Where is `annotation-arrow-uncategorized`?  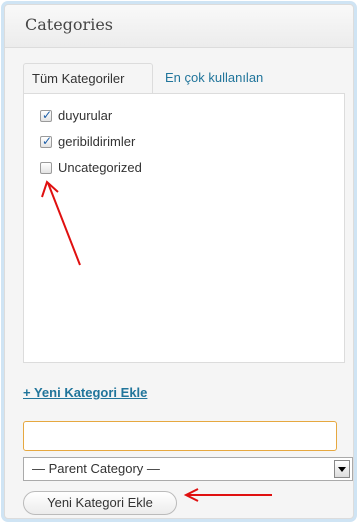 annotation-arrow-uncategorized is located at coordinates (61, 223).